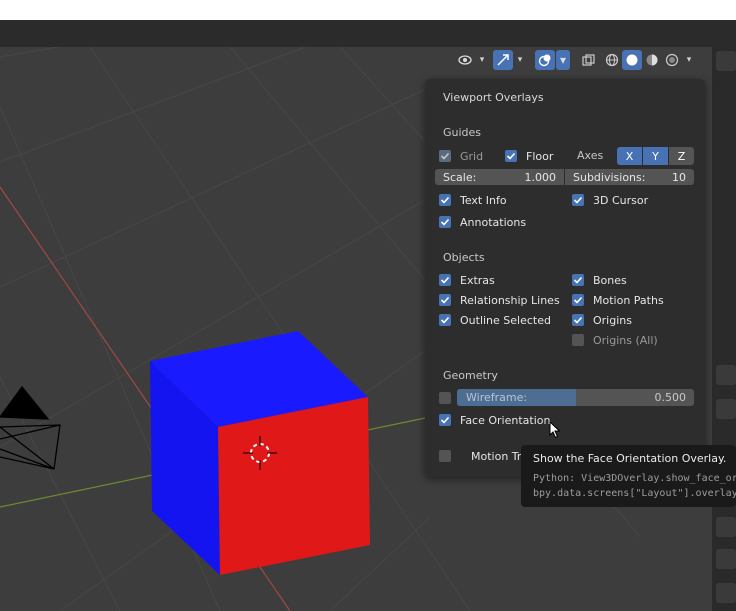 This screenshot has height=611, width=736. What do you see at coordinates (628, 300) in the screenshot?
I see `motion-paths-label: Motion Paths` at bounding box center [628, 300].